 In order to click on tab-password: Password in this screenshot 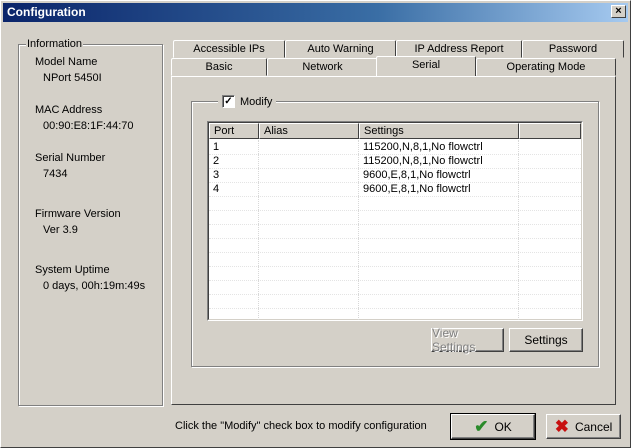, I will do `click(573, 49)`.